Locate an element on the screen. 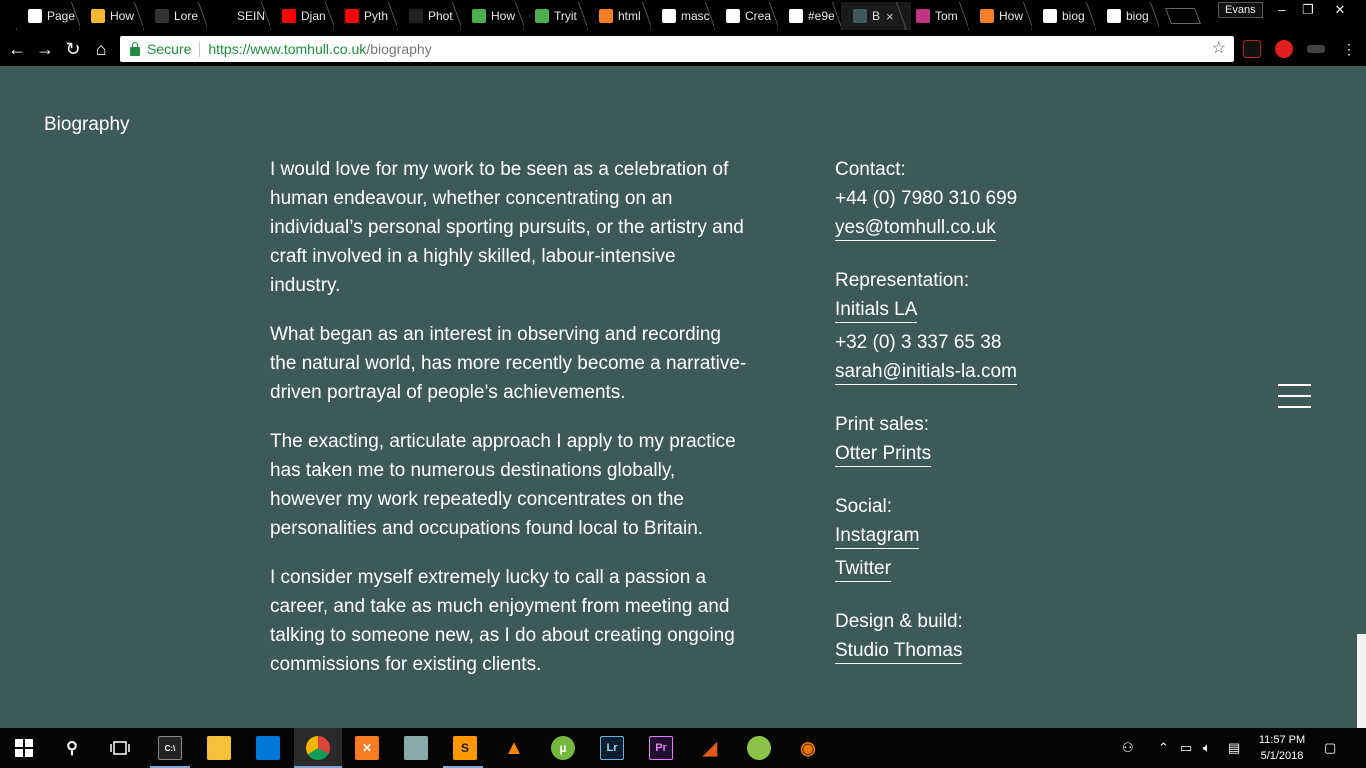 Image resolution: width=1366 pixels, height=768 pixels. tab-title: html is located at coordinates (629, 16).